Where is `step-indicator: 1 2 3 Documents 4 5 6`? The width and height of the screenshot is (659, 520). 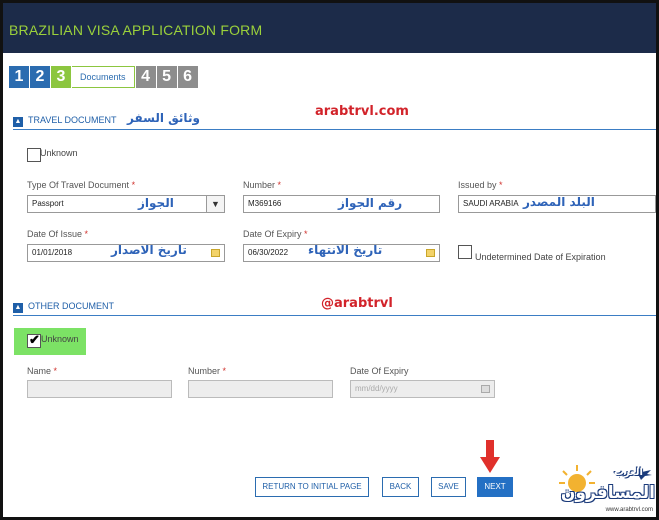 step-indicator: 1 2 3 Documents 4 5 6 is located at coordinates (104, 77).